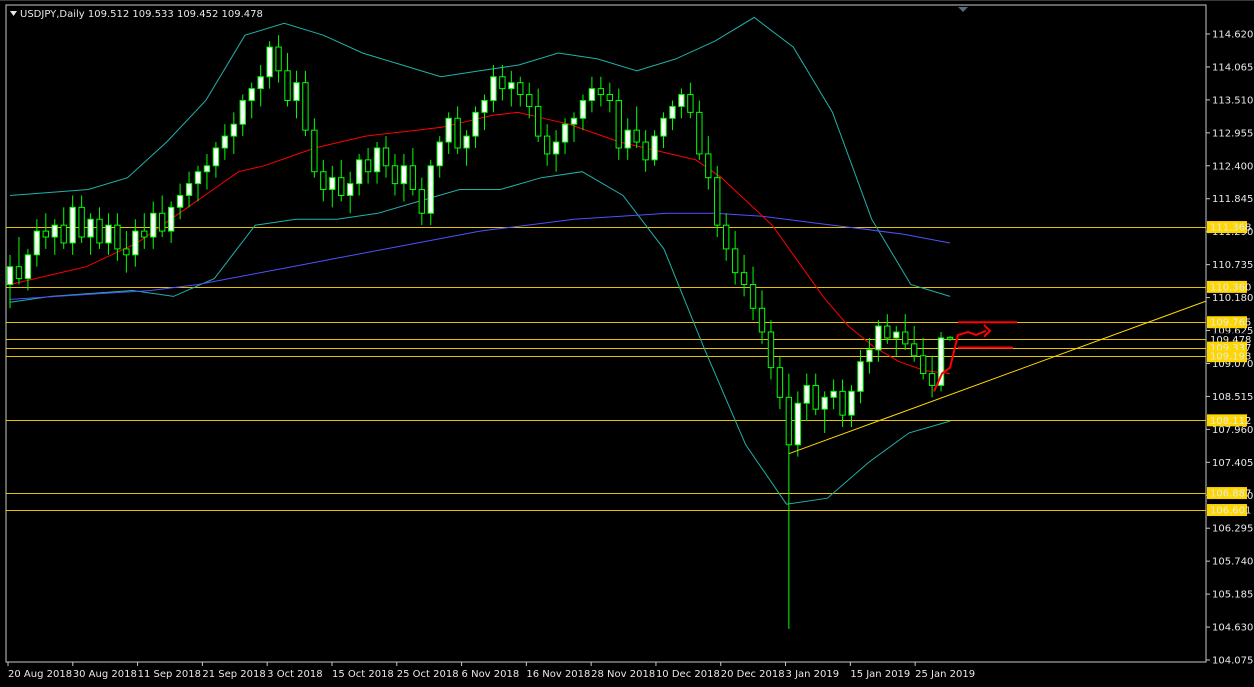 The height and width of the screenshot is (687, 1254). Describe the element at coordinates (813, 674) in the screenshot. I see `time-tick-label: 3 Jan 2019` at that location.